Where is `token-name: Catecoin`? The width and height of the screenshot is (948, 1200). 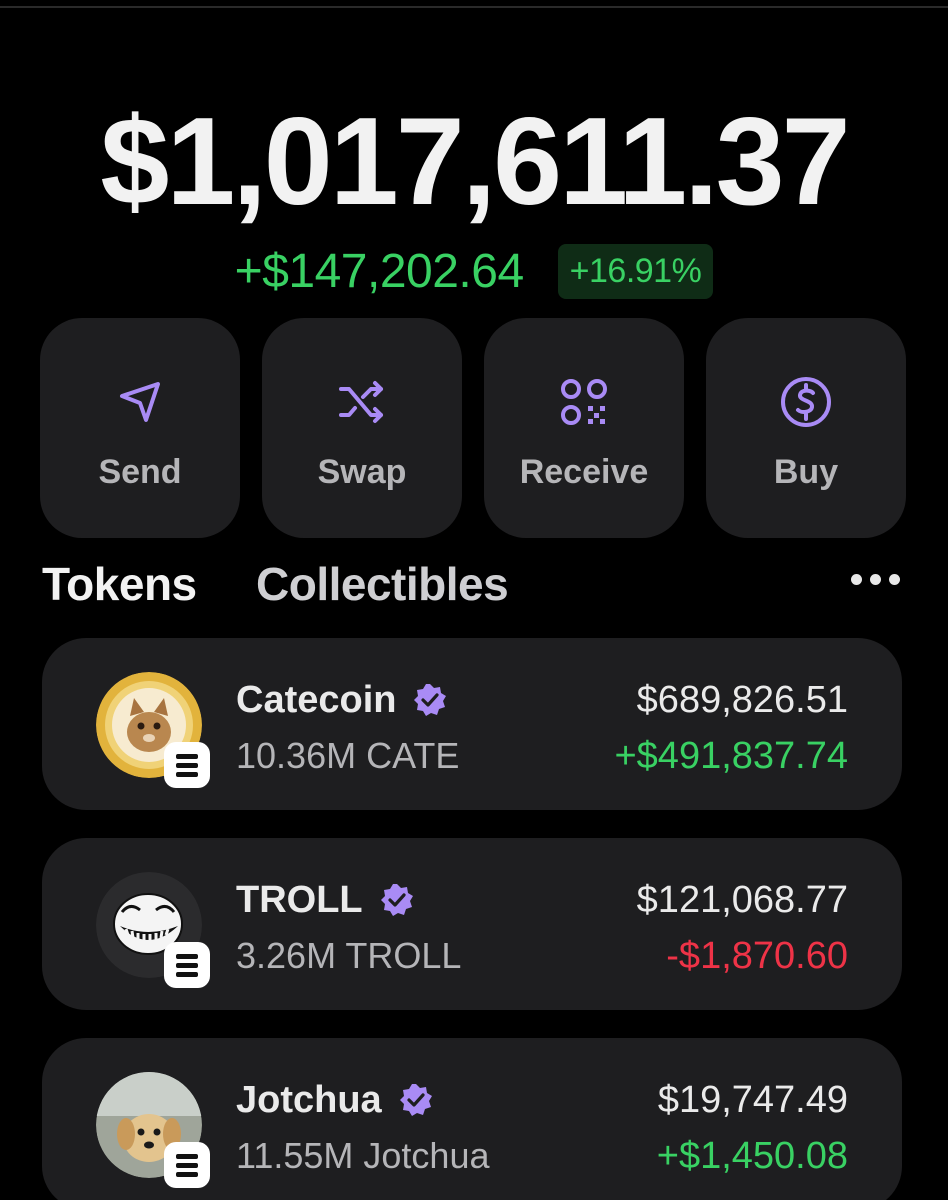
token-name: Catecoin is located at coordinates (316, 700).